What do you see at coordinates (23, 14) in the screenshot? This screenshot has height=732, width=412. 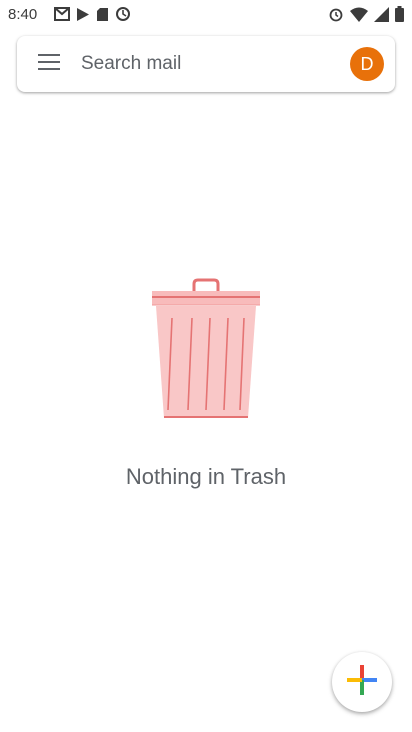 I see `status-time: 8:40` at bounding box center [23, 14].